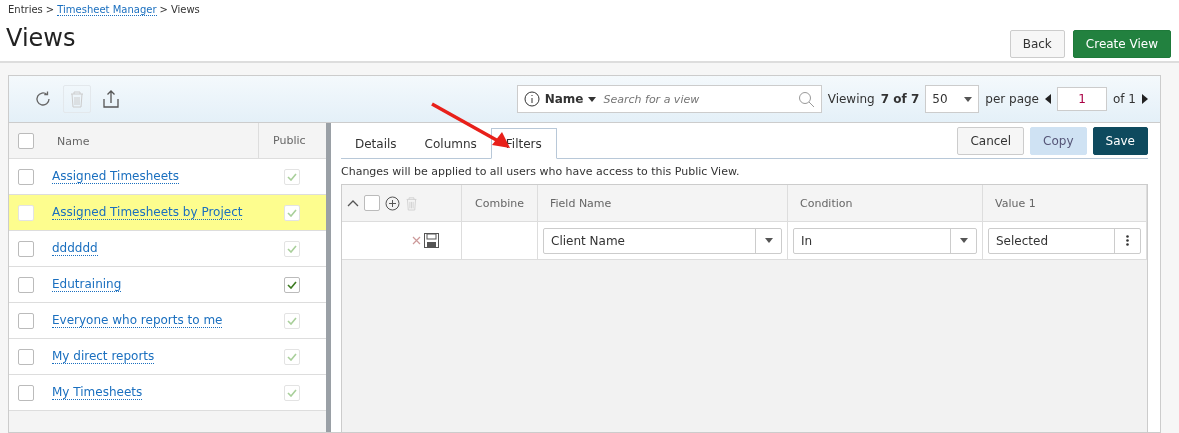 The image size is (1179, 433). Describe the element at coordinates (663, 203) in the screenshot. I see `column-header: Field Name` at that location.